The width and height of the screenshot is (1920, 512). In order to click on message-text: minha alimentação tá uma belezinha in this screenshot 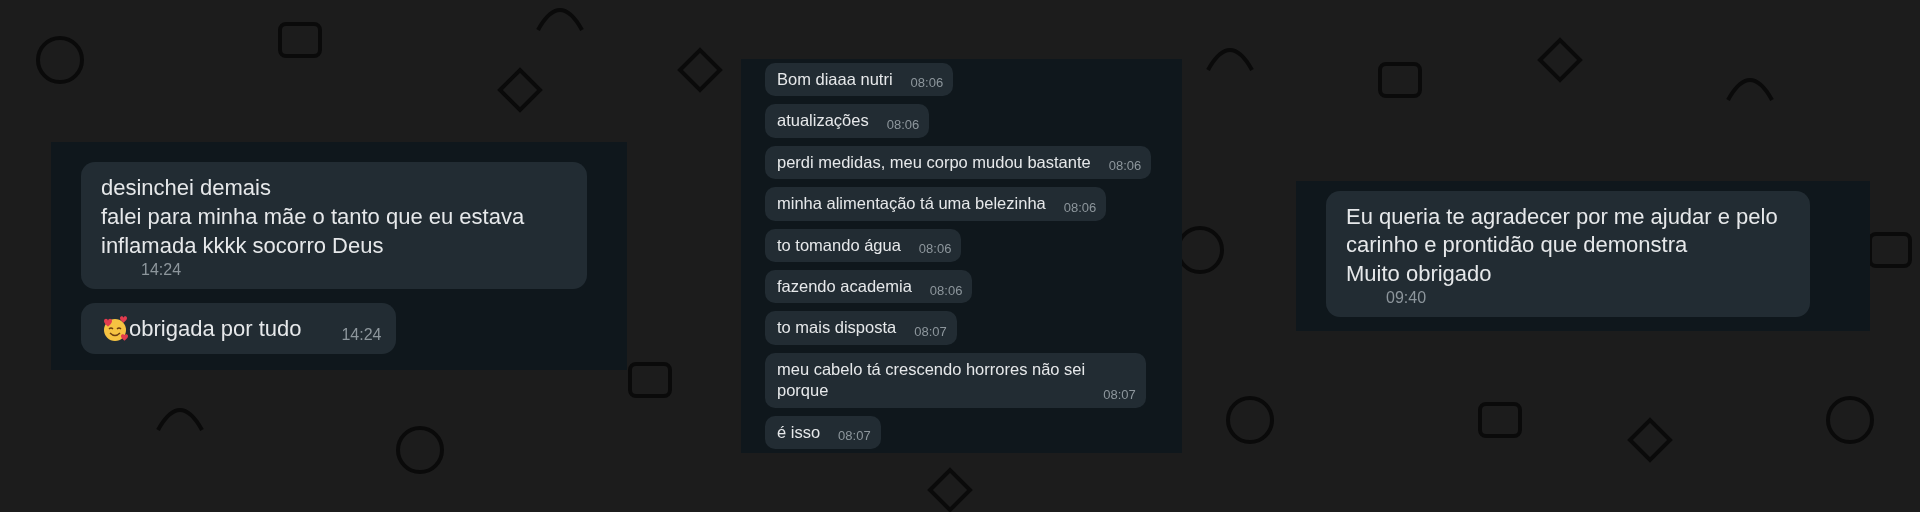, I will do `click(911, 204)`.